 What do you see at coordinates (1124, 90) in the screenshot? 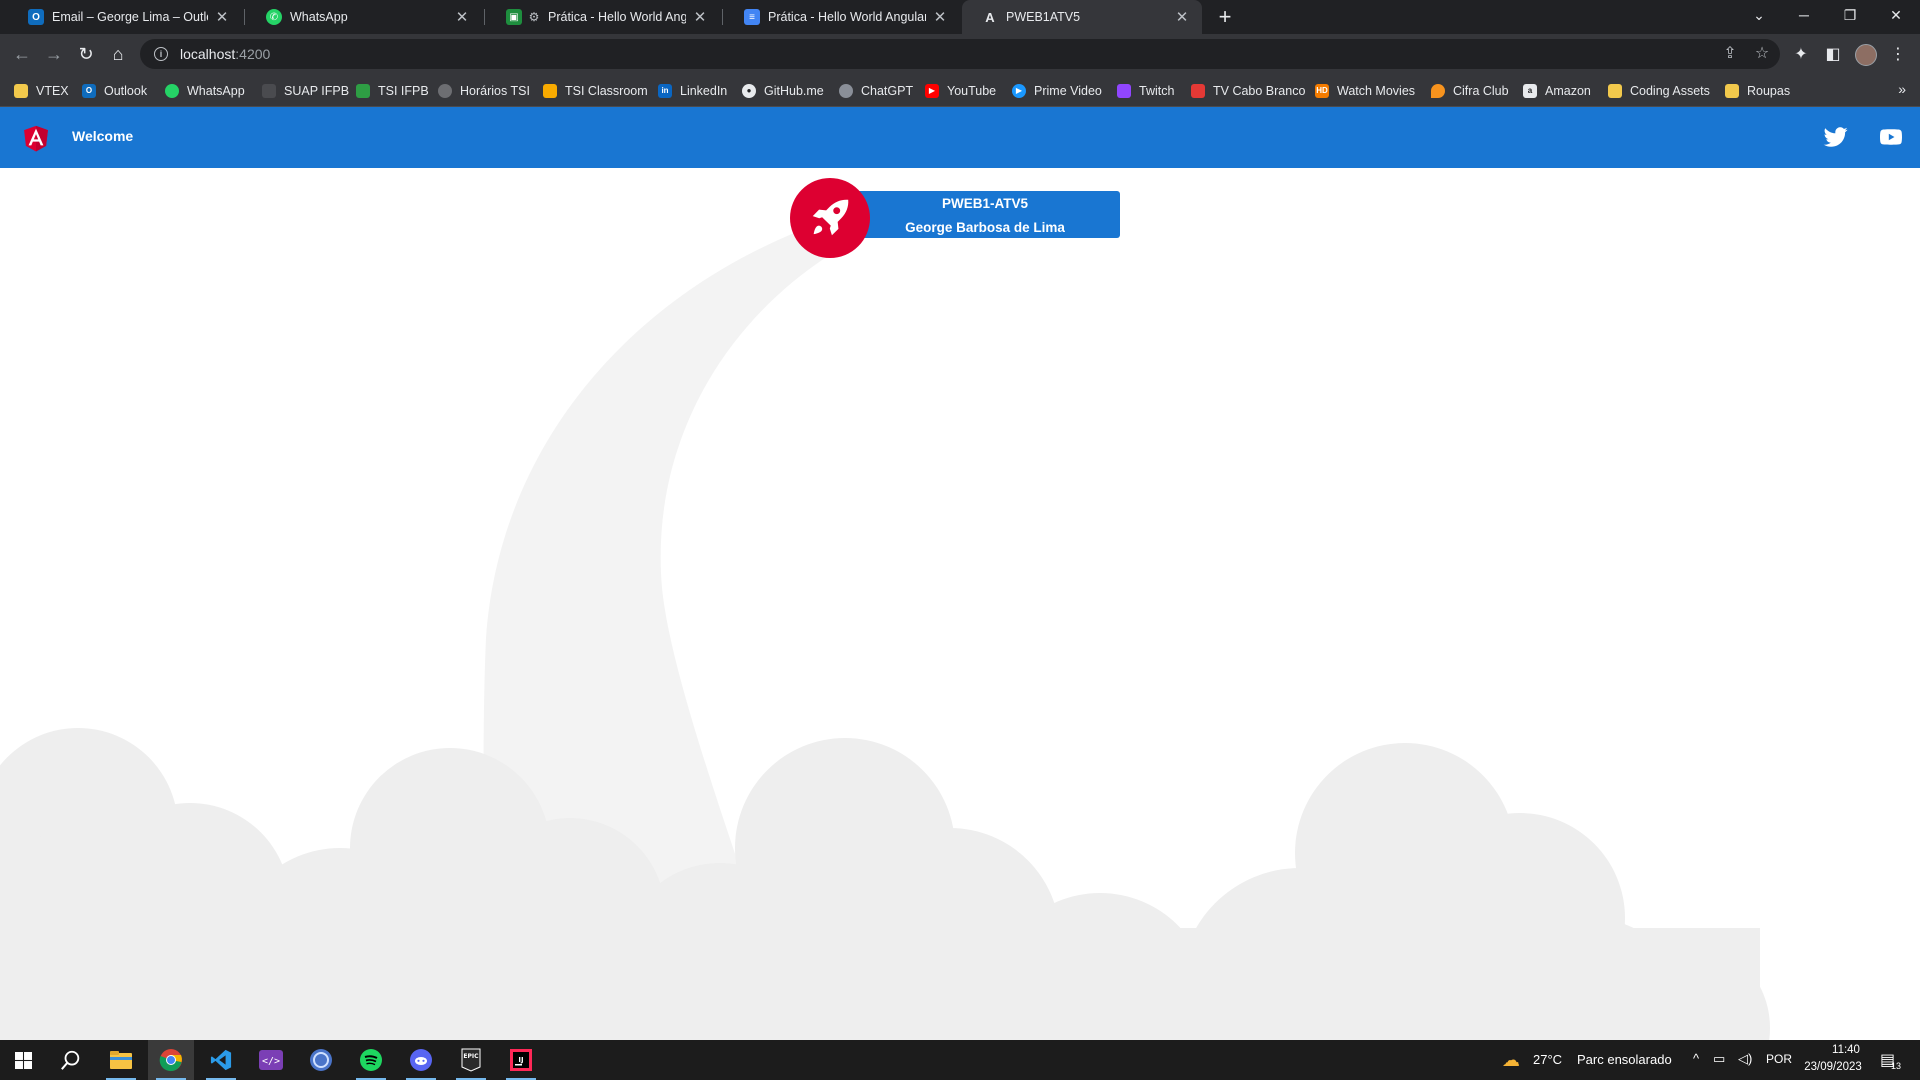
I see `twitch-icon` at bounding box center [1124, 90].